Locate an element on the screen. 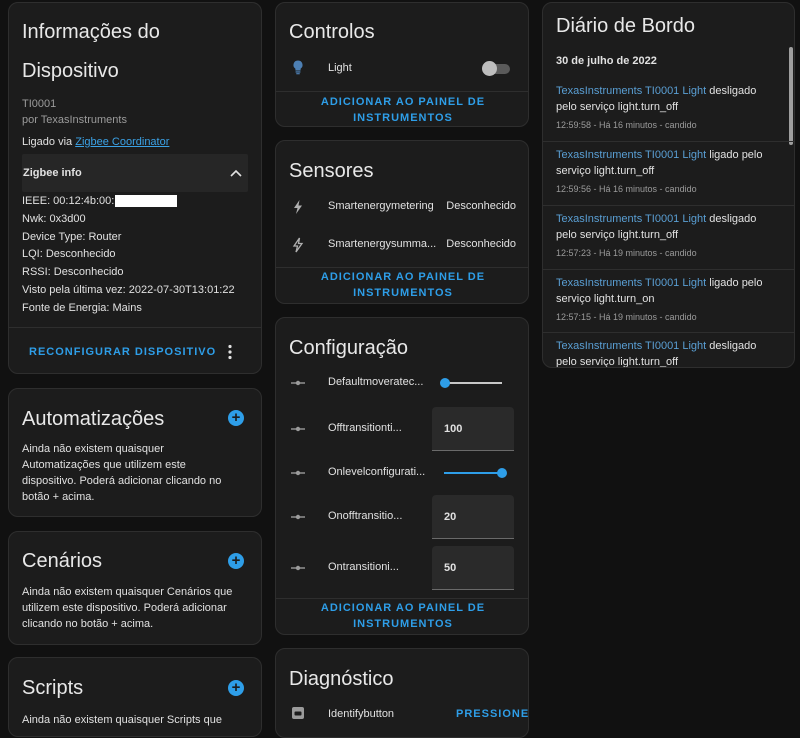 The height and width of the screenshot is (738, 800). flash-icon is located at coordinates (298, 207).